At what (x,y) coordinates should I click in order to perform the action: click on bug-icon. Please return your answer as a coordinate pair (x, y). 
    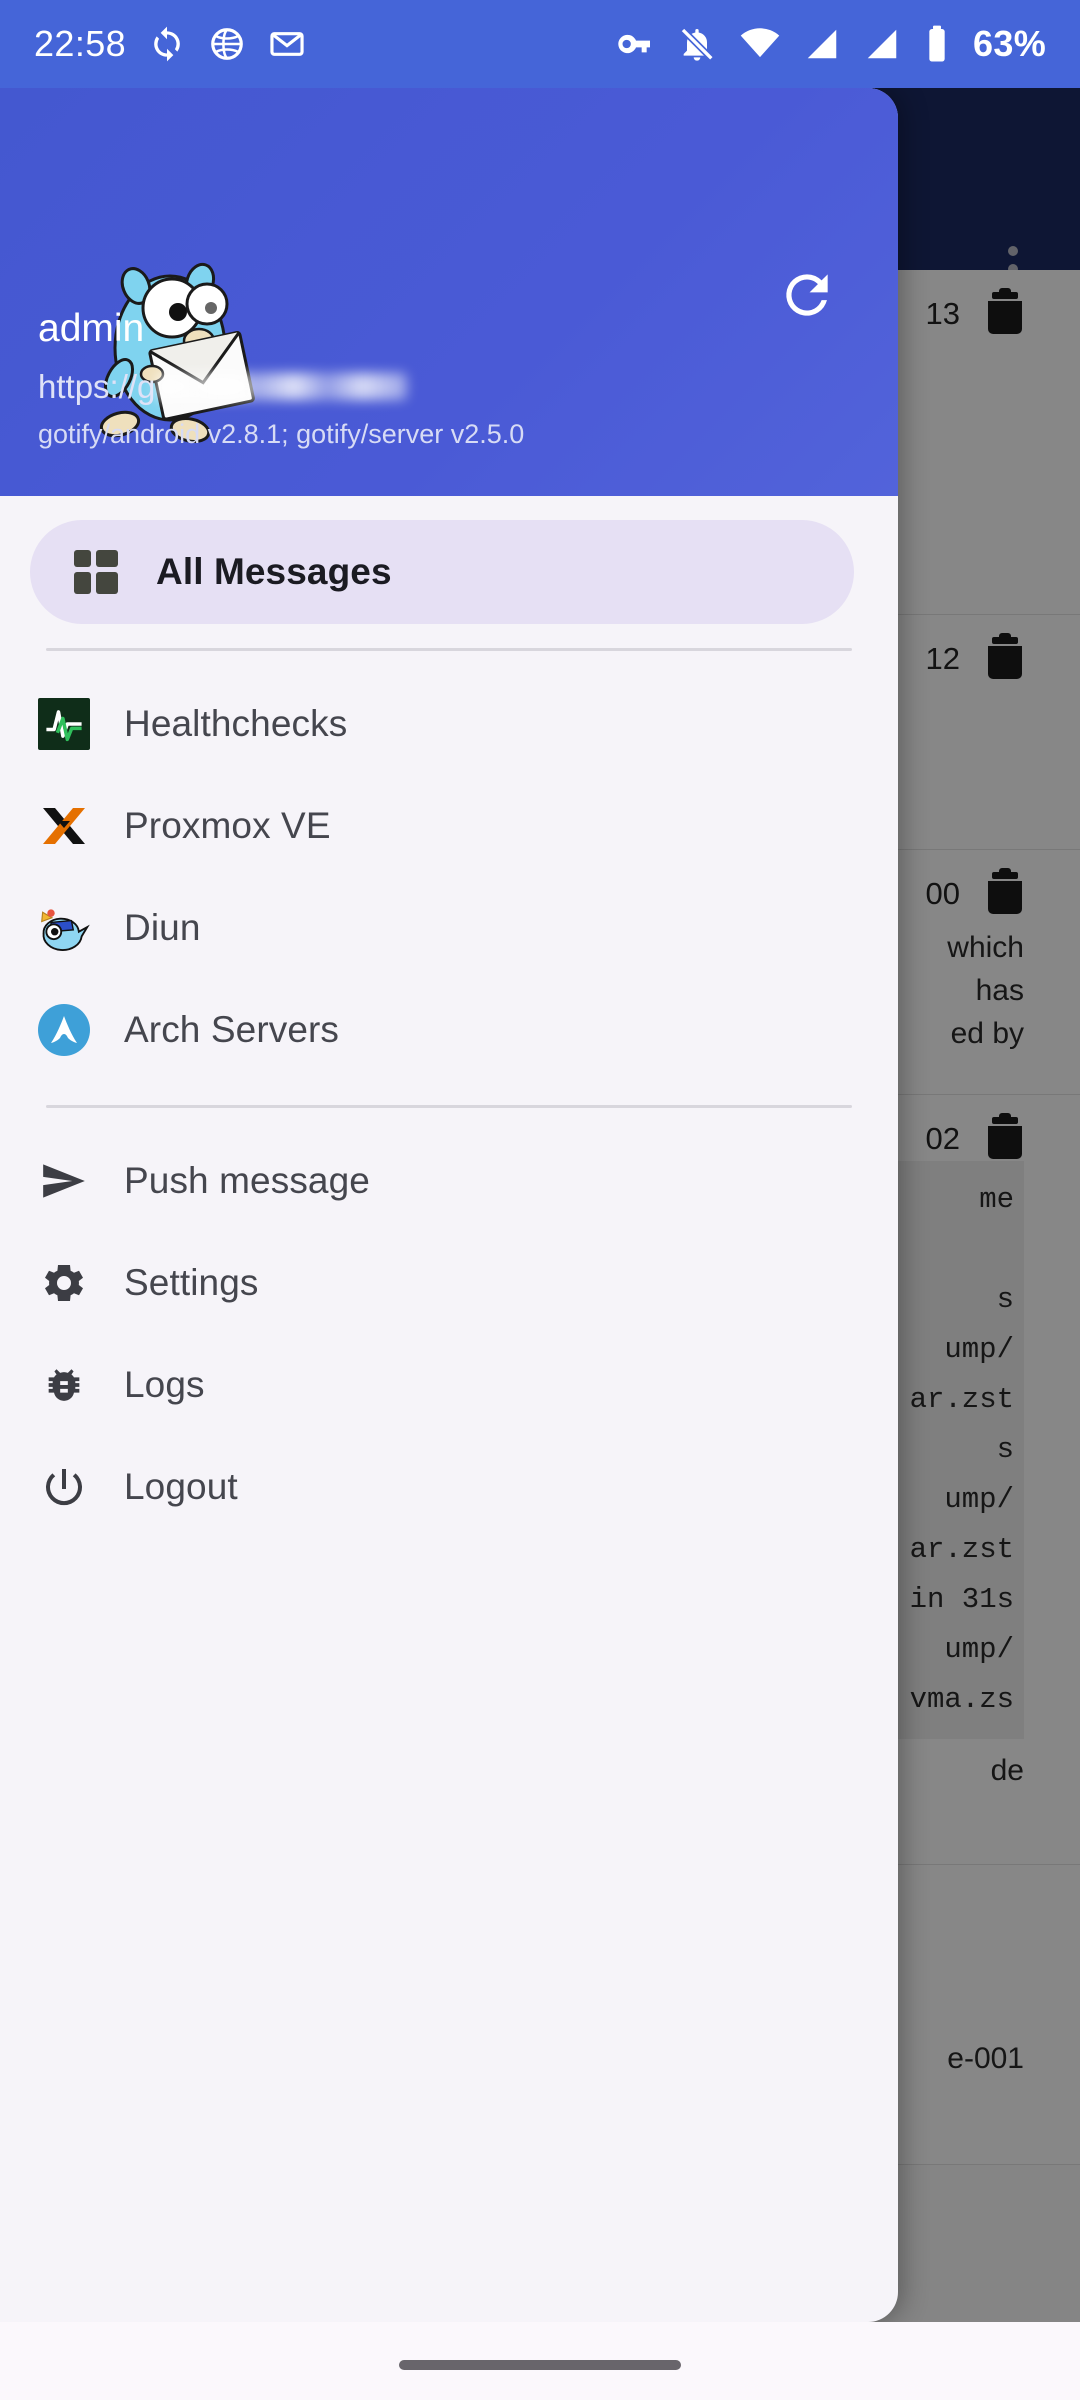
    Looking at the image, I should click on (64, 1385).